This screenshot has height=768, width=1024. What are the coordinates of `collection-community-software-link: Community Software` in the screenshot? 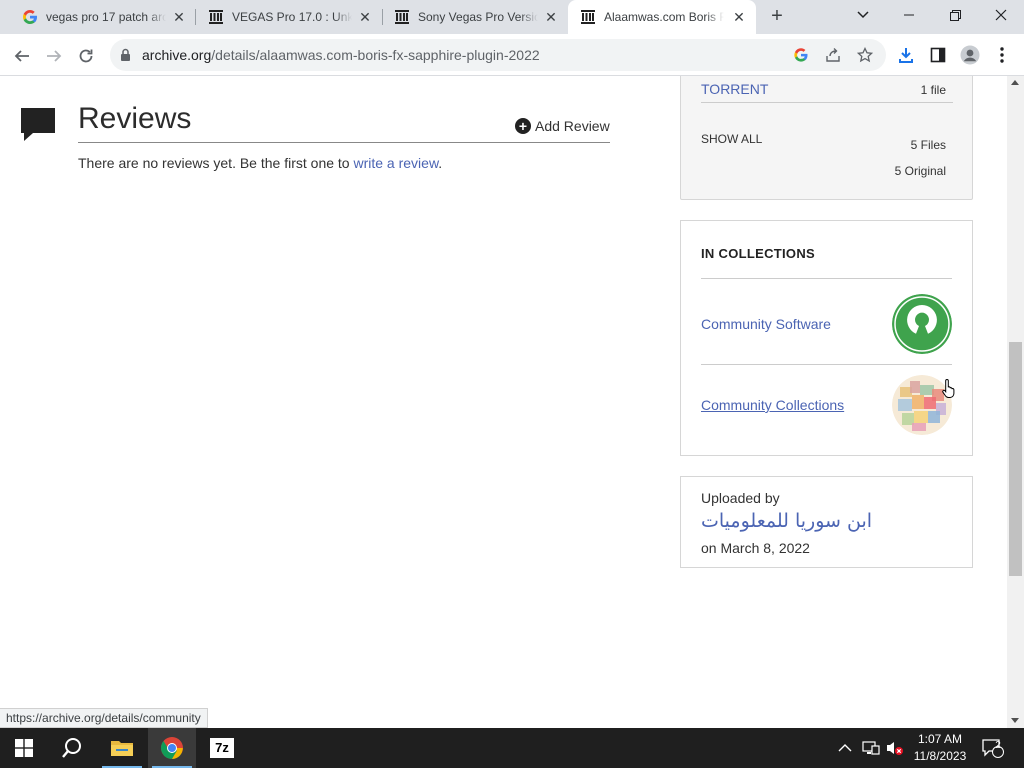 It's located at (766, 324).